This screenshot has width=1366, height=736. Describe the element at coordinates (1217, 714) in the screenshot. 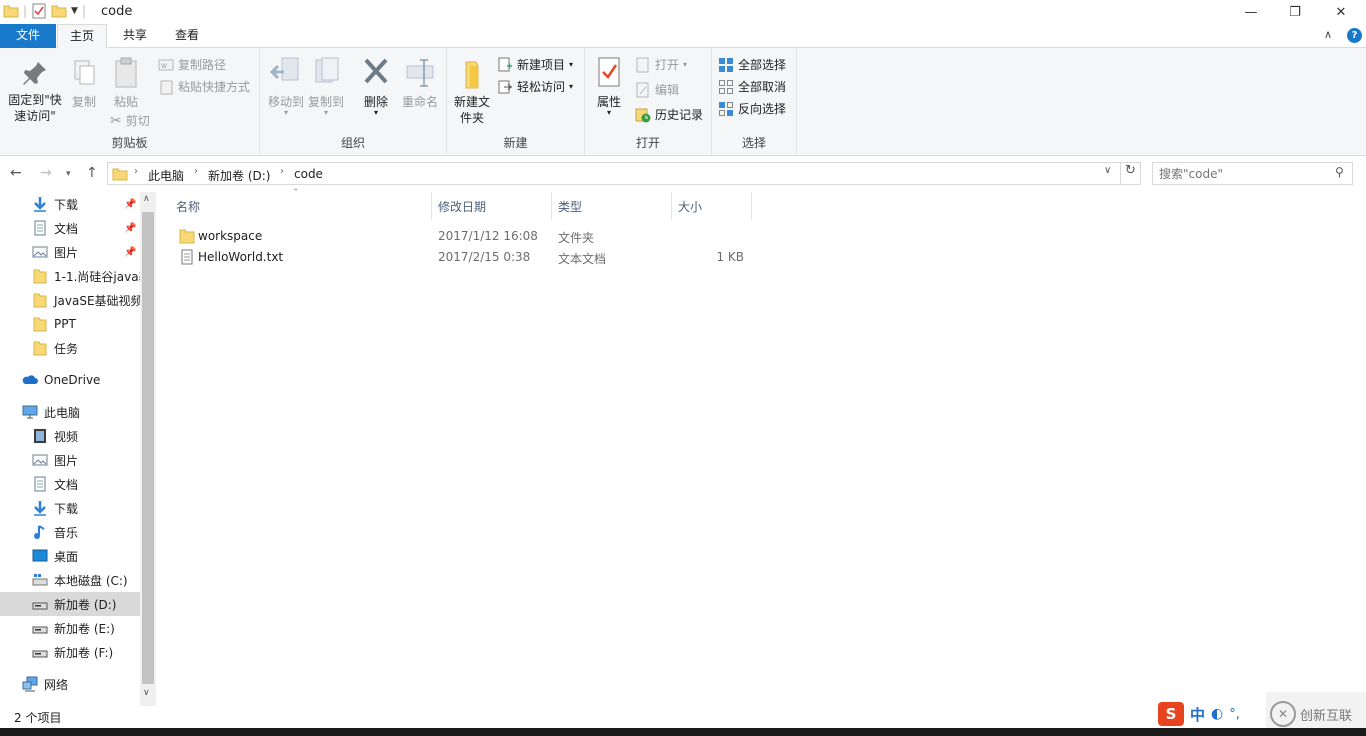

I see `half-width-icon: ◐` at that location.